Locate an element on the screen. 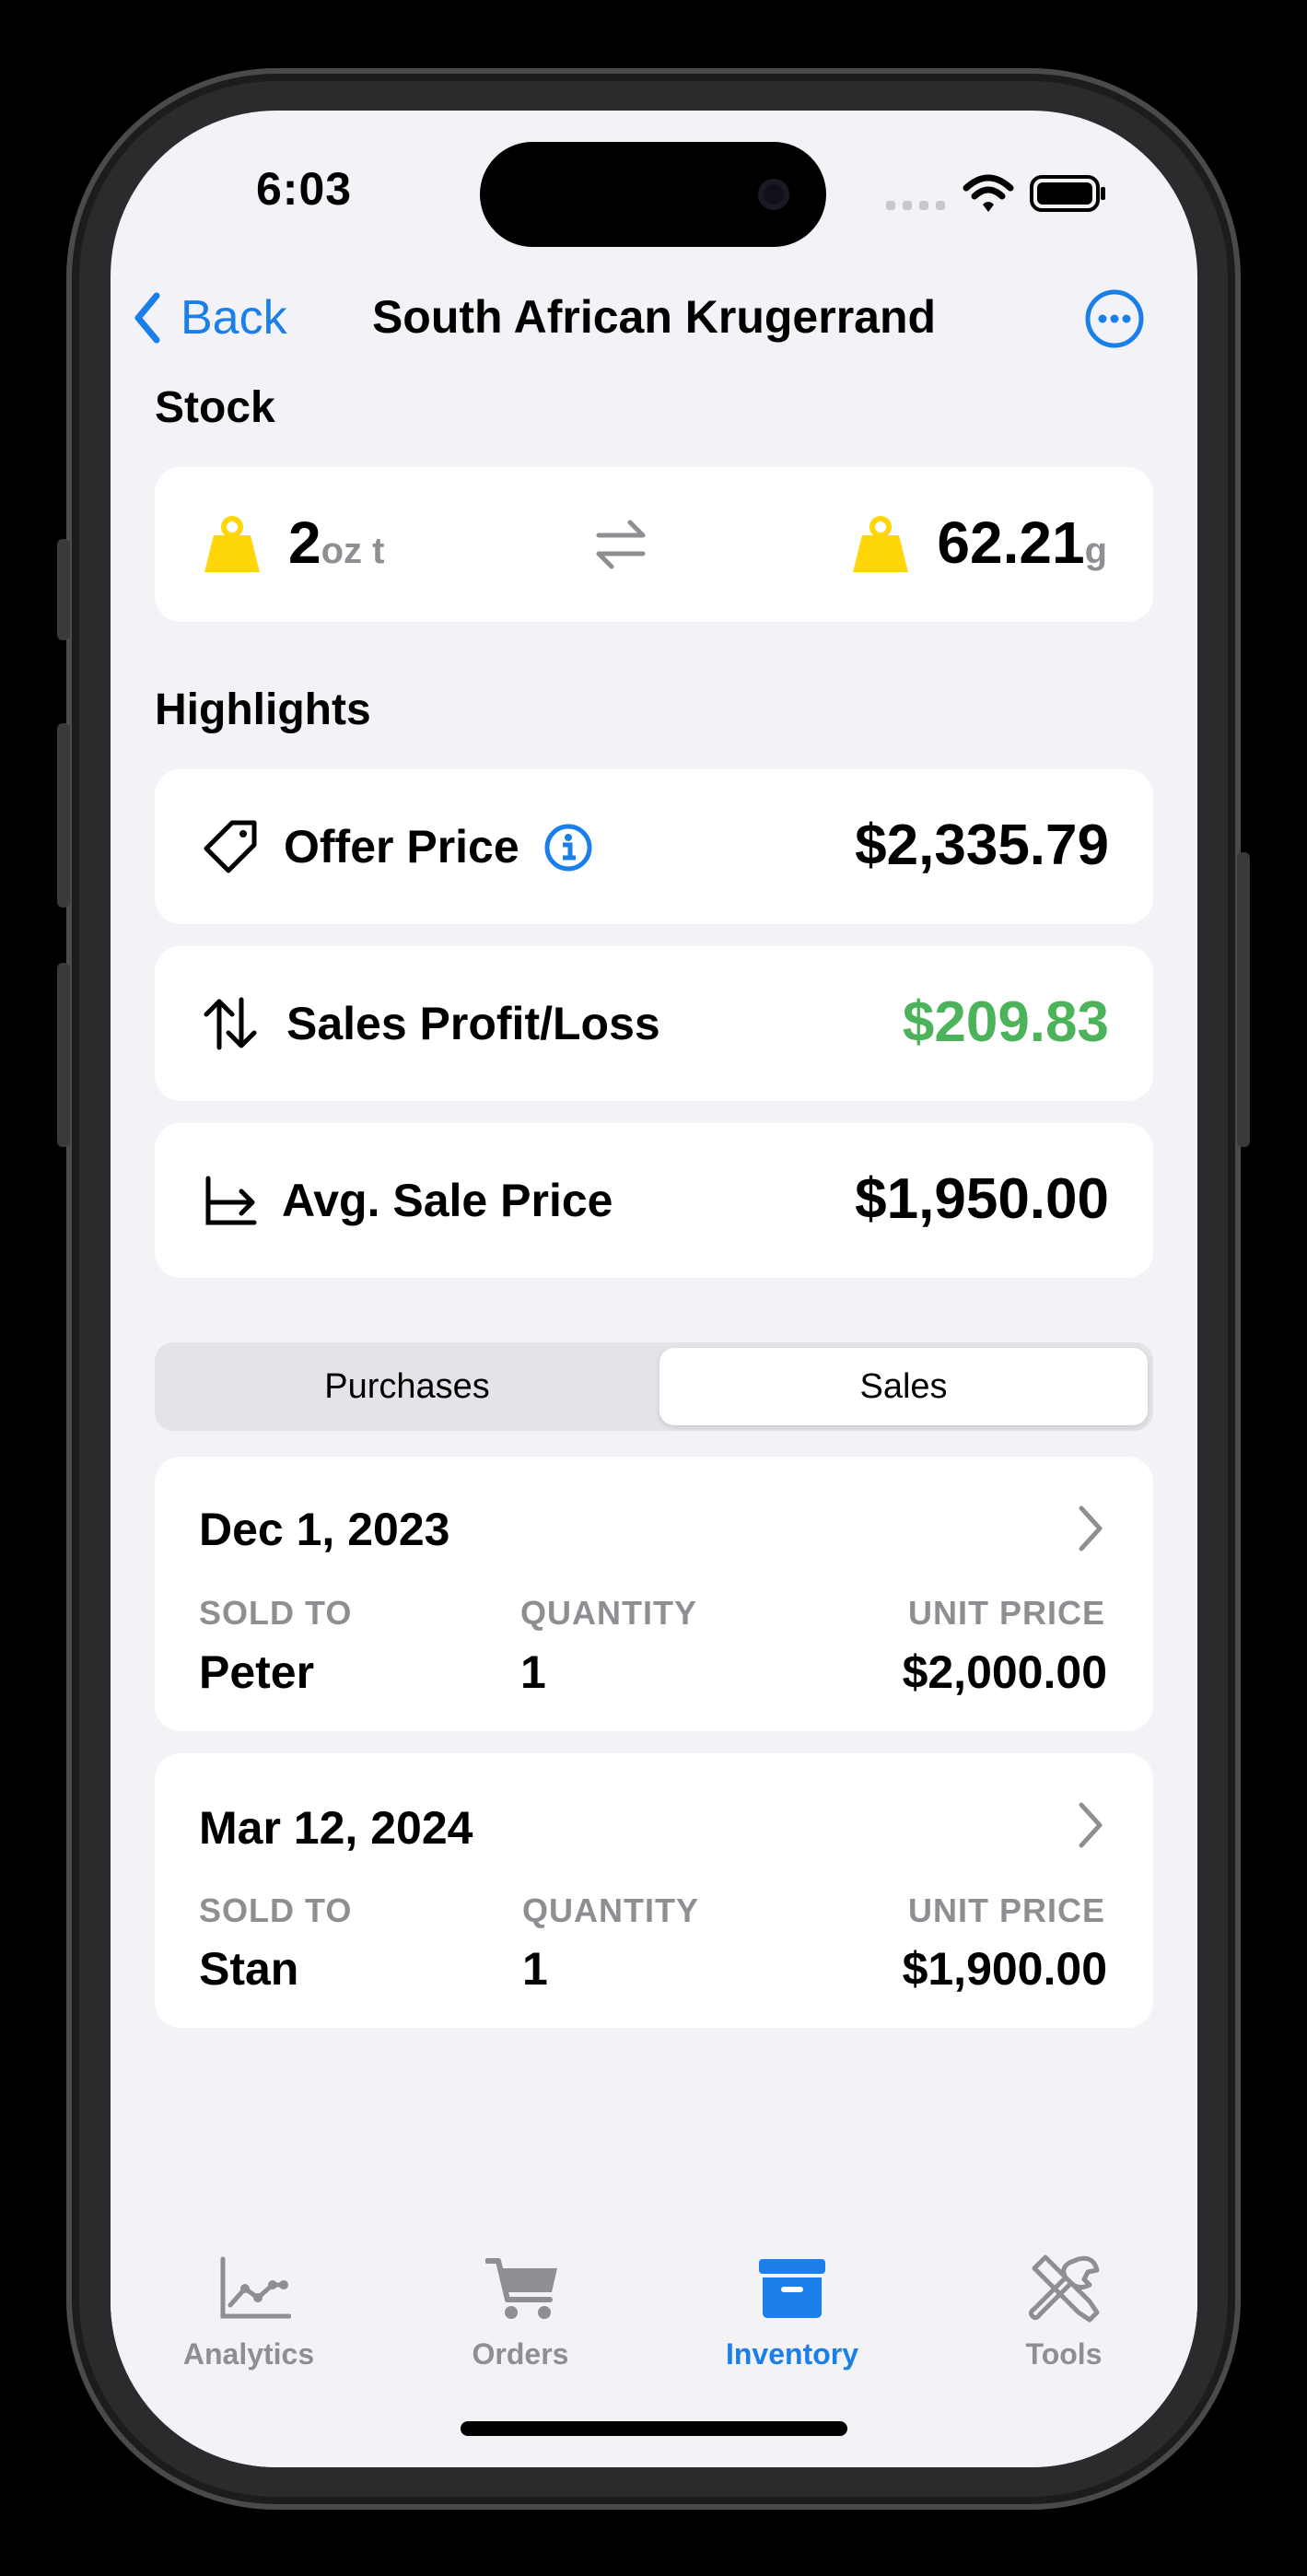  tab-tools: Tools is located at coordinates (1064, 2295).